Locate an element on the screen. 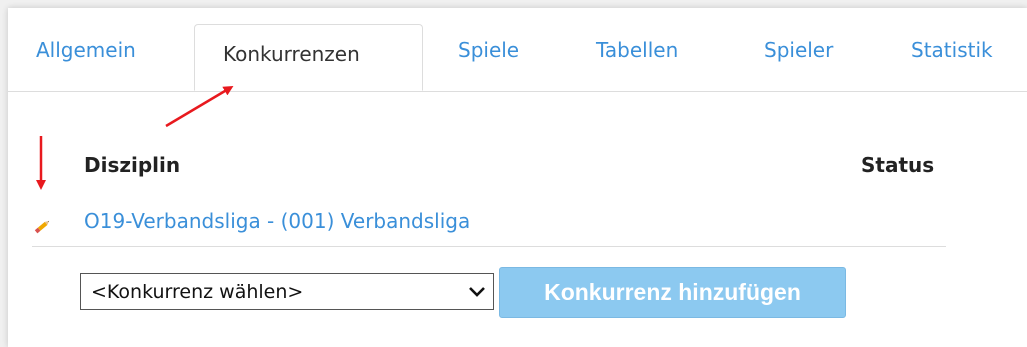  select-value: <Konkurrenz wählen> is located at coordinates (197, 292).